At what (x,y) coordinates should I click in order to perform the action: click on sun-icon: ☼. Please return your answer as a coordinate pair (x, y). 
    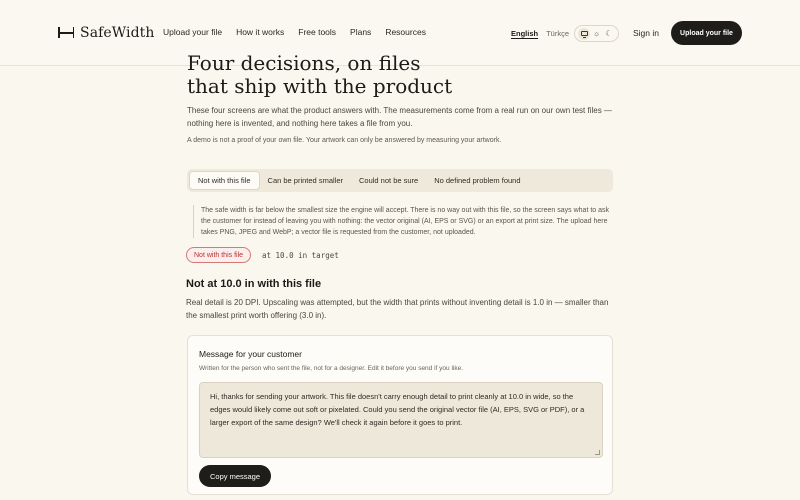
    Looking at the image, I should click on (596, 34).